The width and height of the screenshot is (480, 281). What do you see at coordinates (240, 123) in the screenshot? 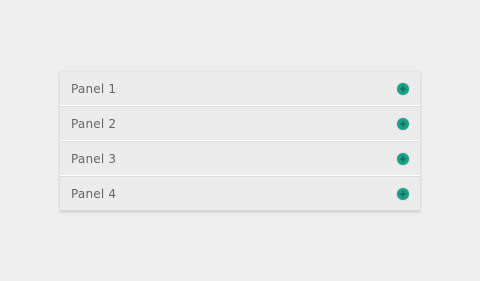
I see `accordion-panel-2: Panel 2` at bounding box center [240, 123].